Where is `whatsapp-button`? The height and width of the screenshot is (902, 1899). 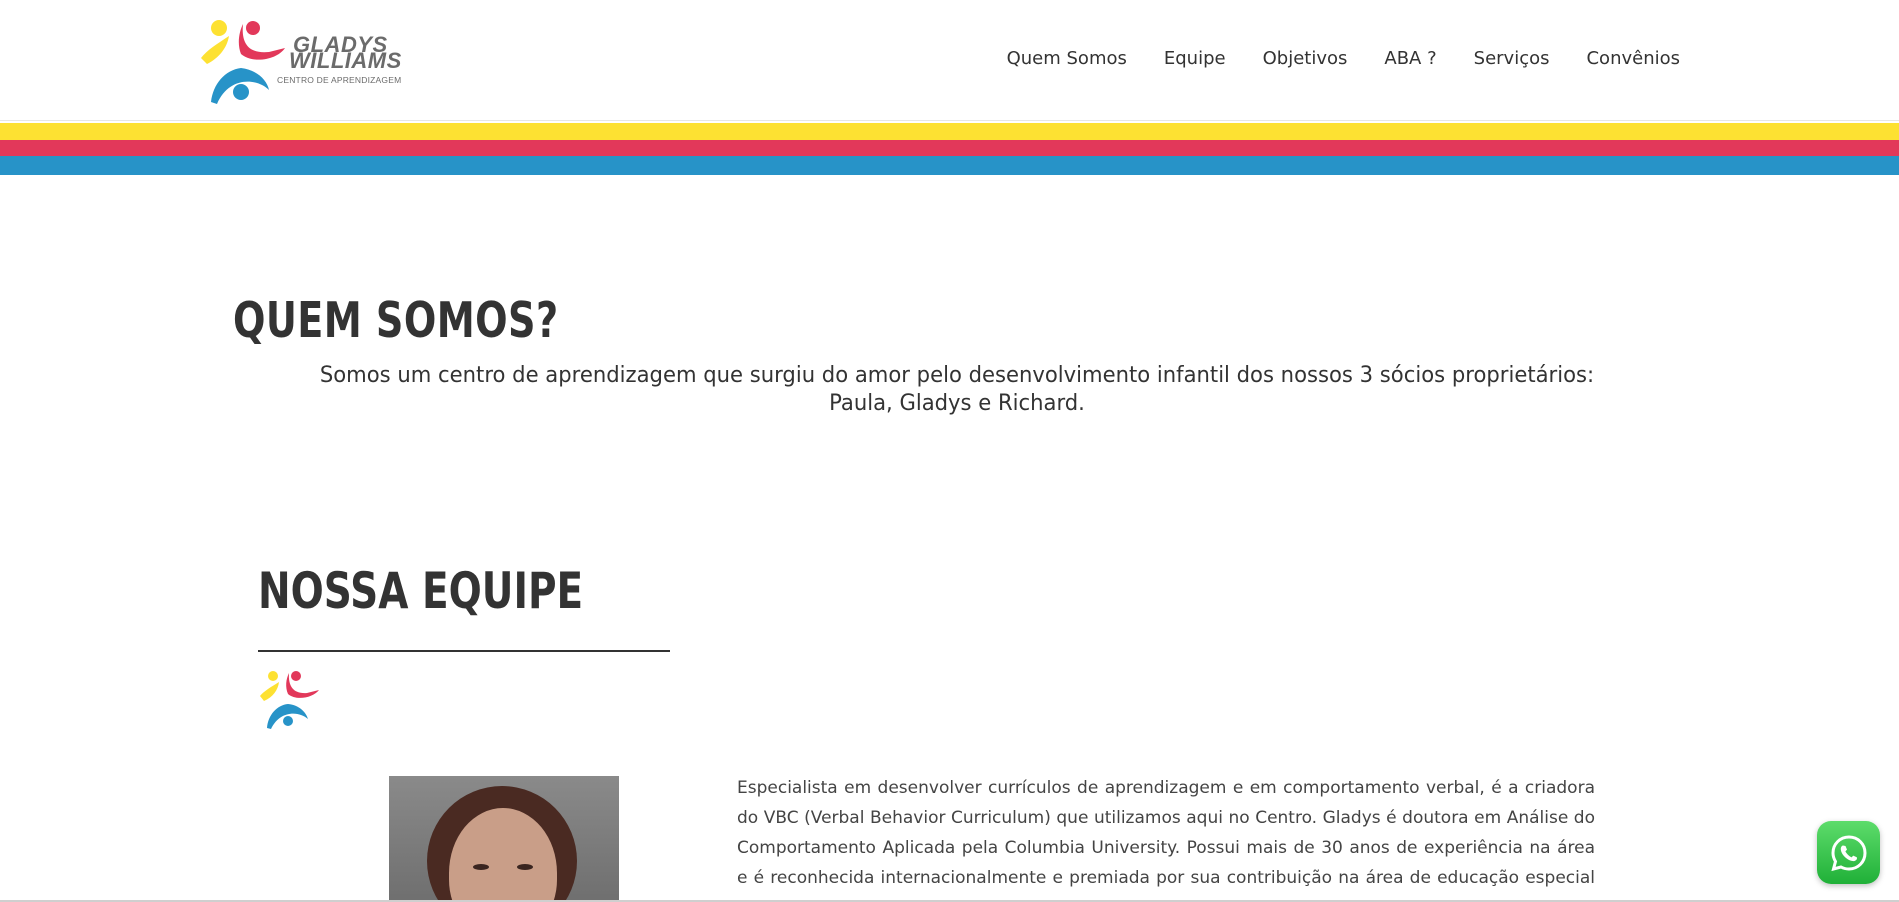 whatsapp-button is located at coordinates (1848, 852).